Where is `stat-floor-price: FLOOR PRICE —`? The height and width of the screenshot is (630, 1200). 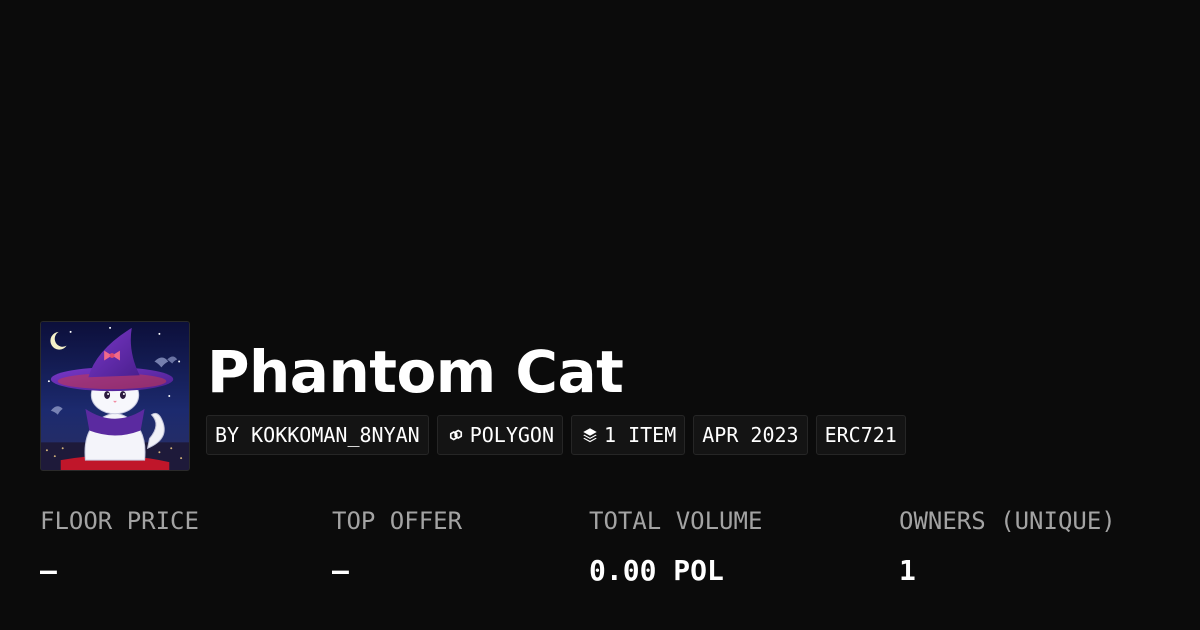
stat-floor-price: FLOOR PRICE — is located at coordinates (119, 547).